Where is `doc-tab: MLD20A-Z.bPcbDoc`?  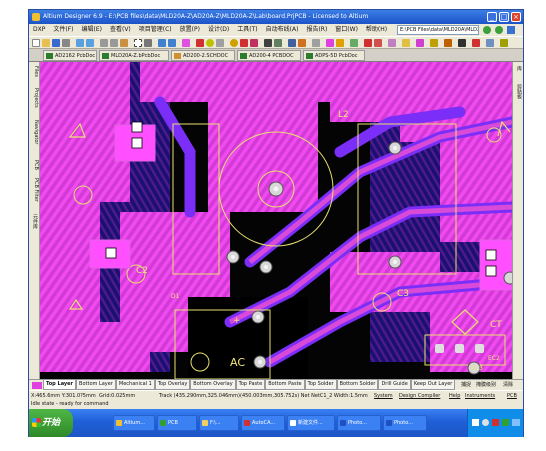
doc-tab: MLD20A-Z.bPcbDoc is located at coordinates (134, 55).